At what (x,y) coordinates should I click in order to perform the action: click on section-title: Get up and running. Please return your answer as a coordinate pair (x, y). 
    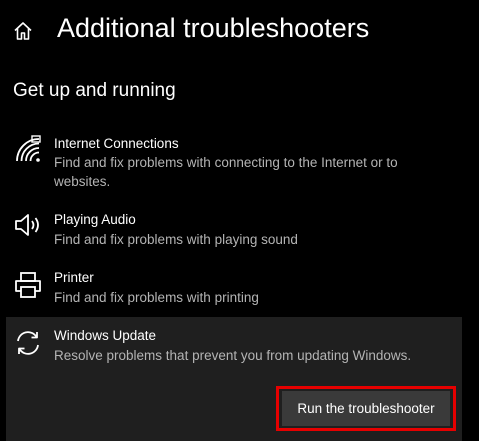
    Looking at the image, I should click on (94, 90).